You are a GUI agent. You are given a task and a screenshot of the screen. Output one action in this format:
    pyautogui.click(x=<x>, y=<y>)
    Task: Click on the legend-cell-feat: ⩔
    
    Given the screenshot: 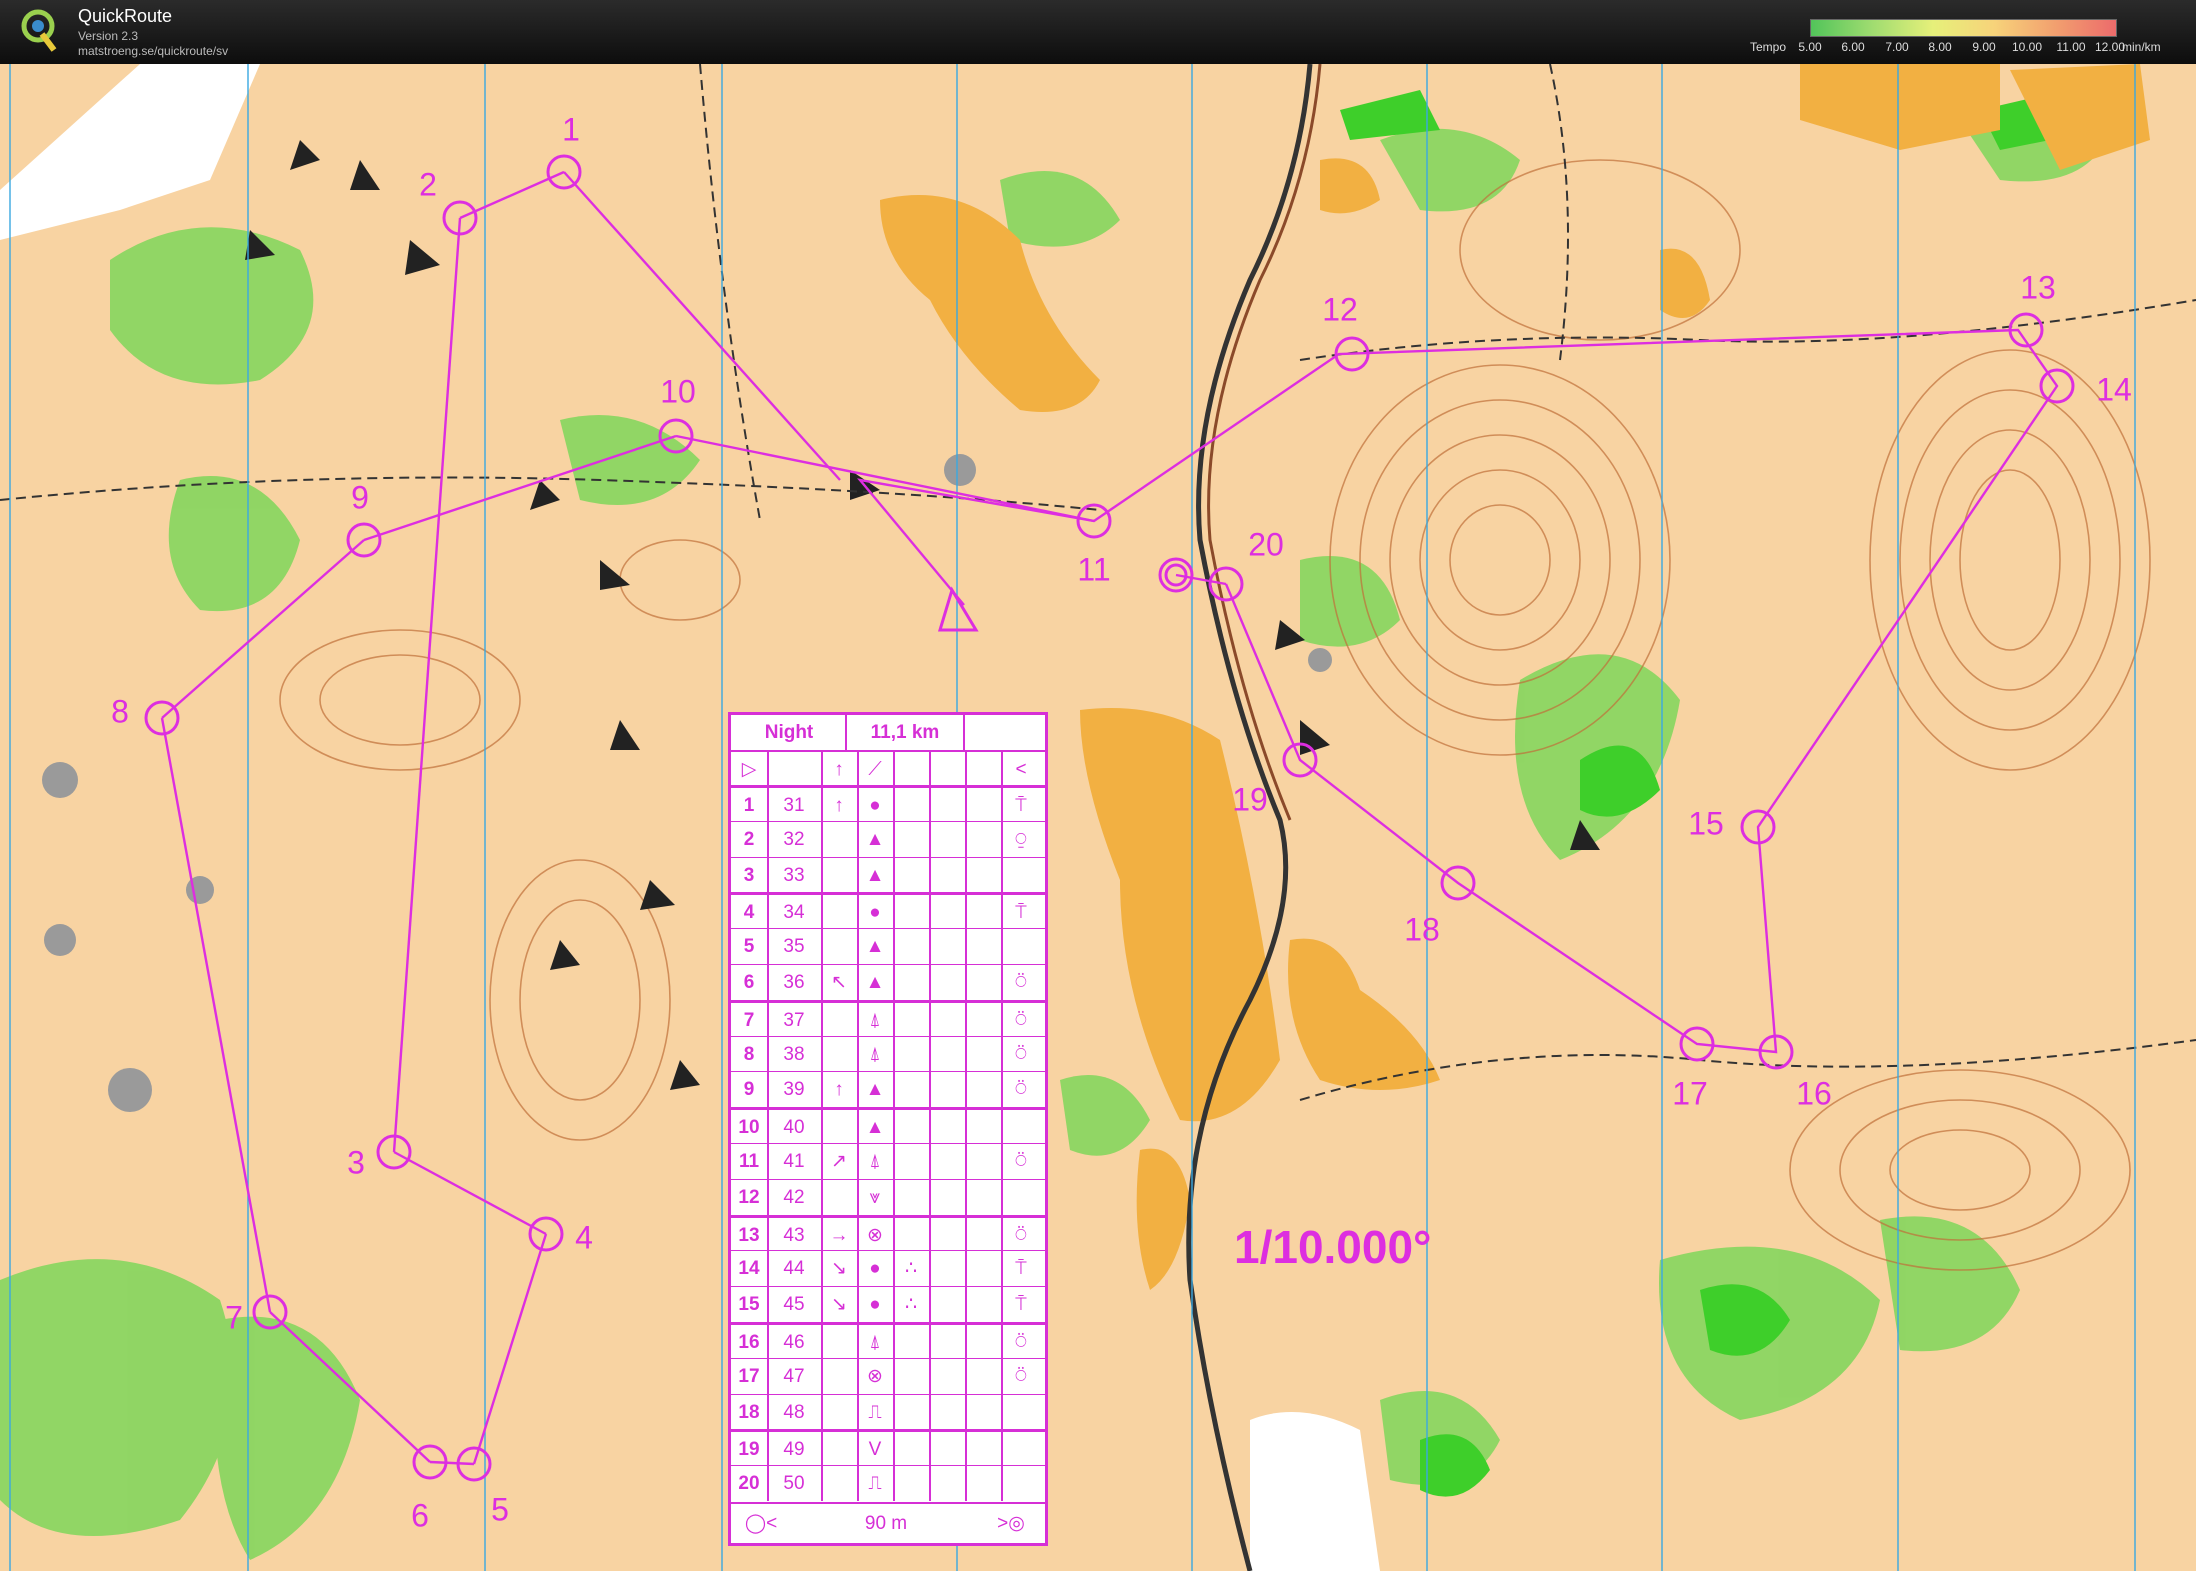 What is the action you would take?
    pyautogui.click(x=875, y=1197)
    